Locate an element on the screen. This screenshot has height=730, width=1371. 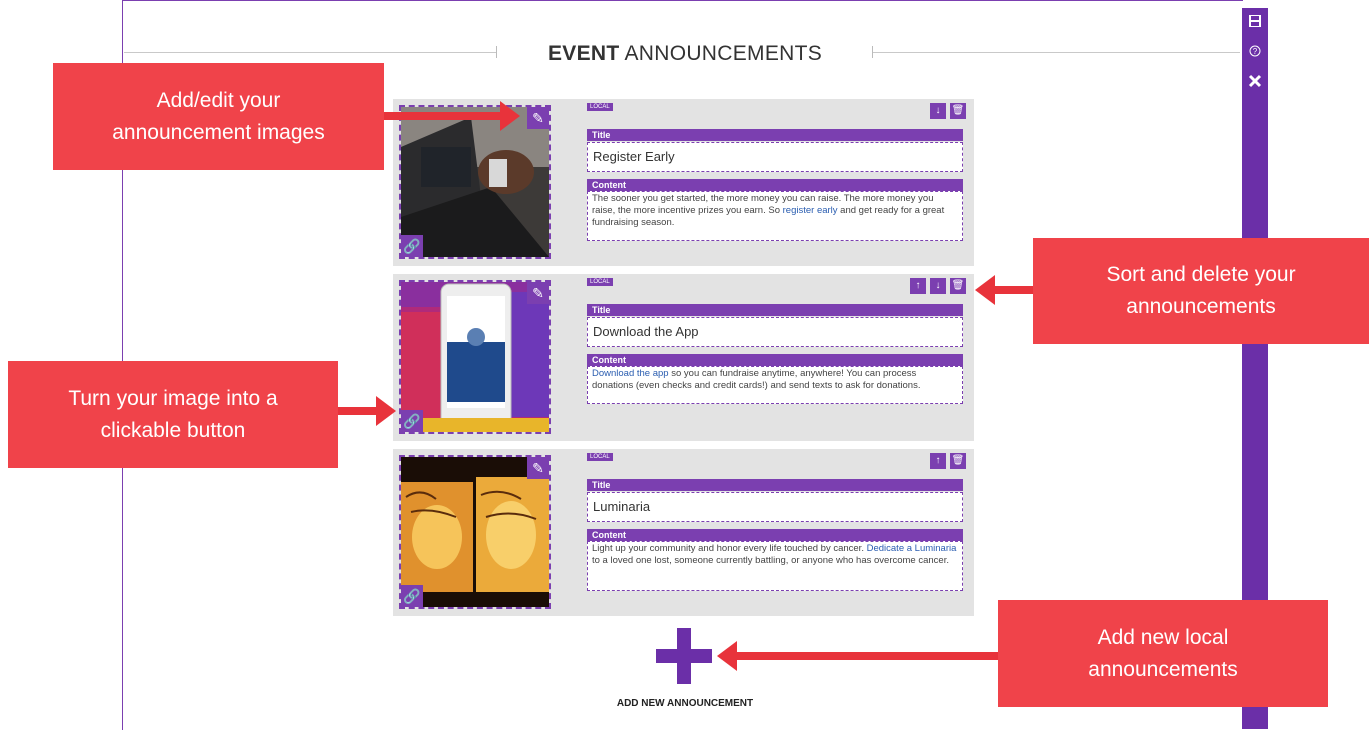
content-link: Dedicate a Luminaria is located at coordinates (912, 548).